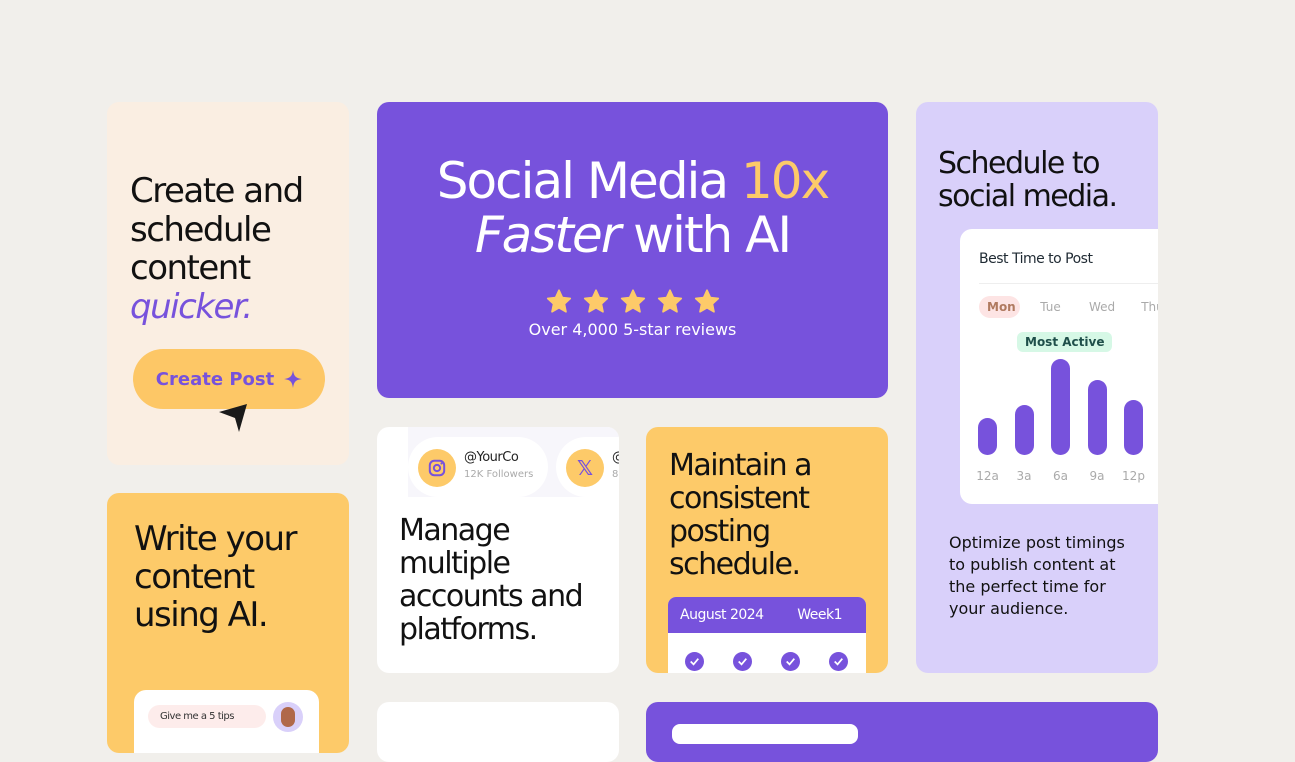 The image size is (1295, 762). I want to click on heading-line: using AI., so click(201, 615).